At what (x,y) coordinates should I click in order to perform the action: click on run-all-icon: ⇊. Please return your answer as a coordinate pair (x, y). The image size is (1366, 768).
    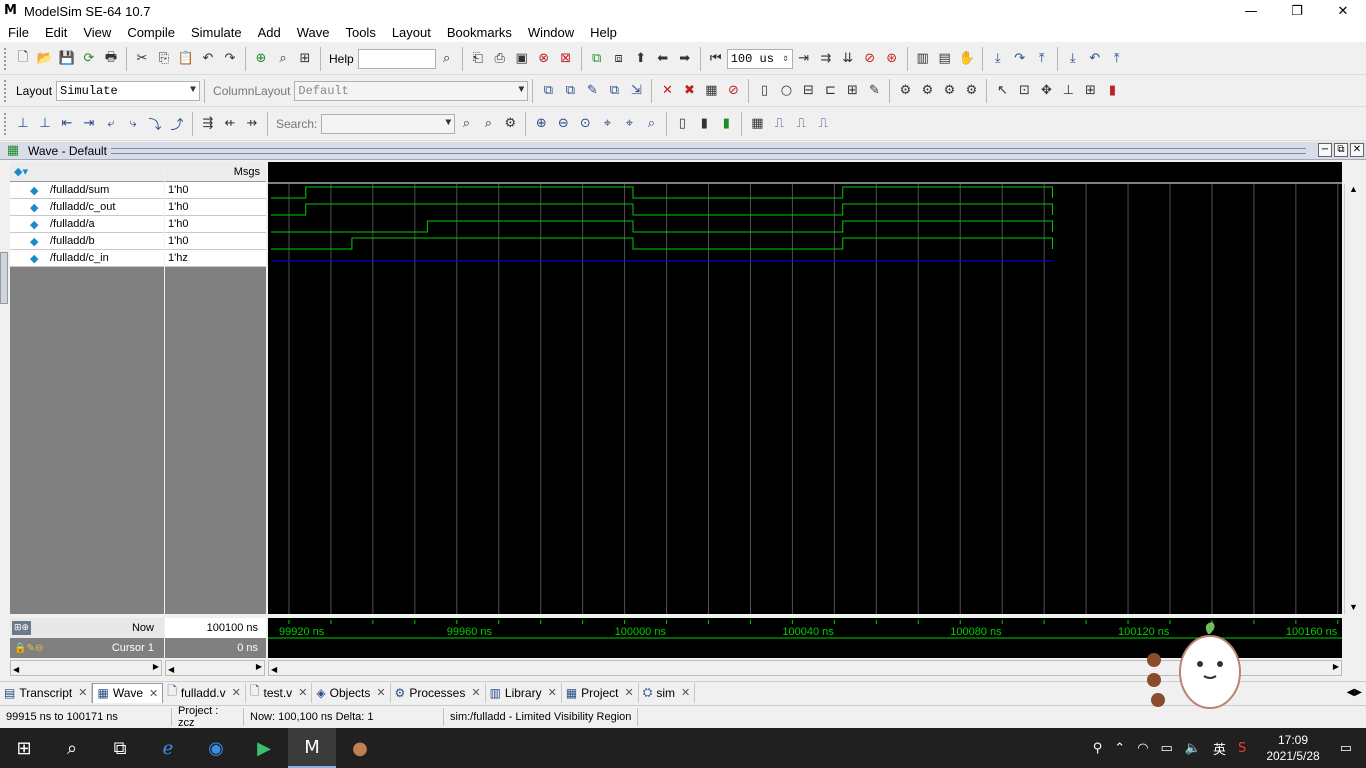
    Looking at the image, I should click on (848, 59).